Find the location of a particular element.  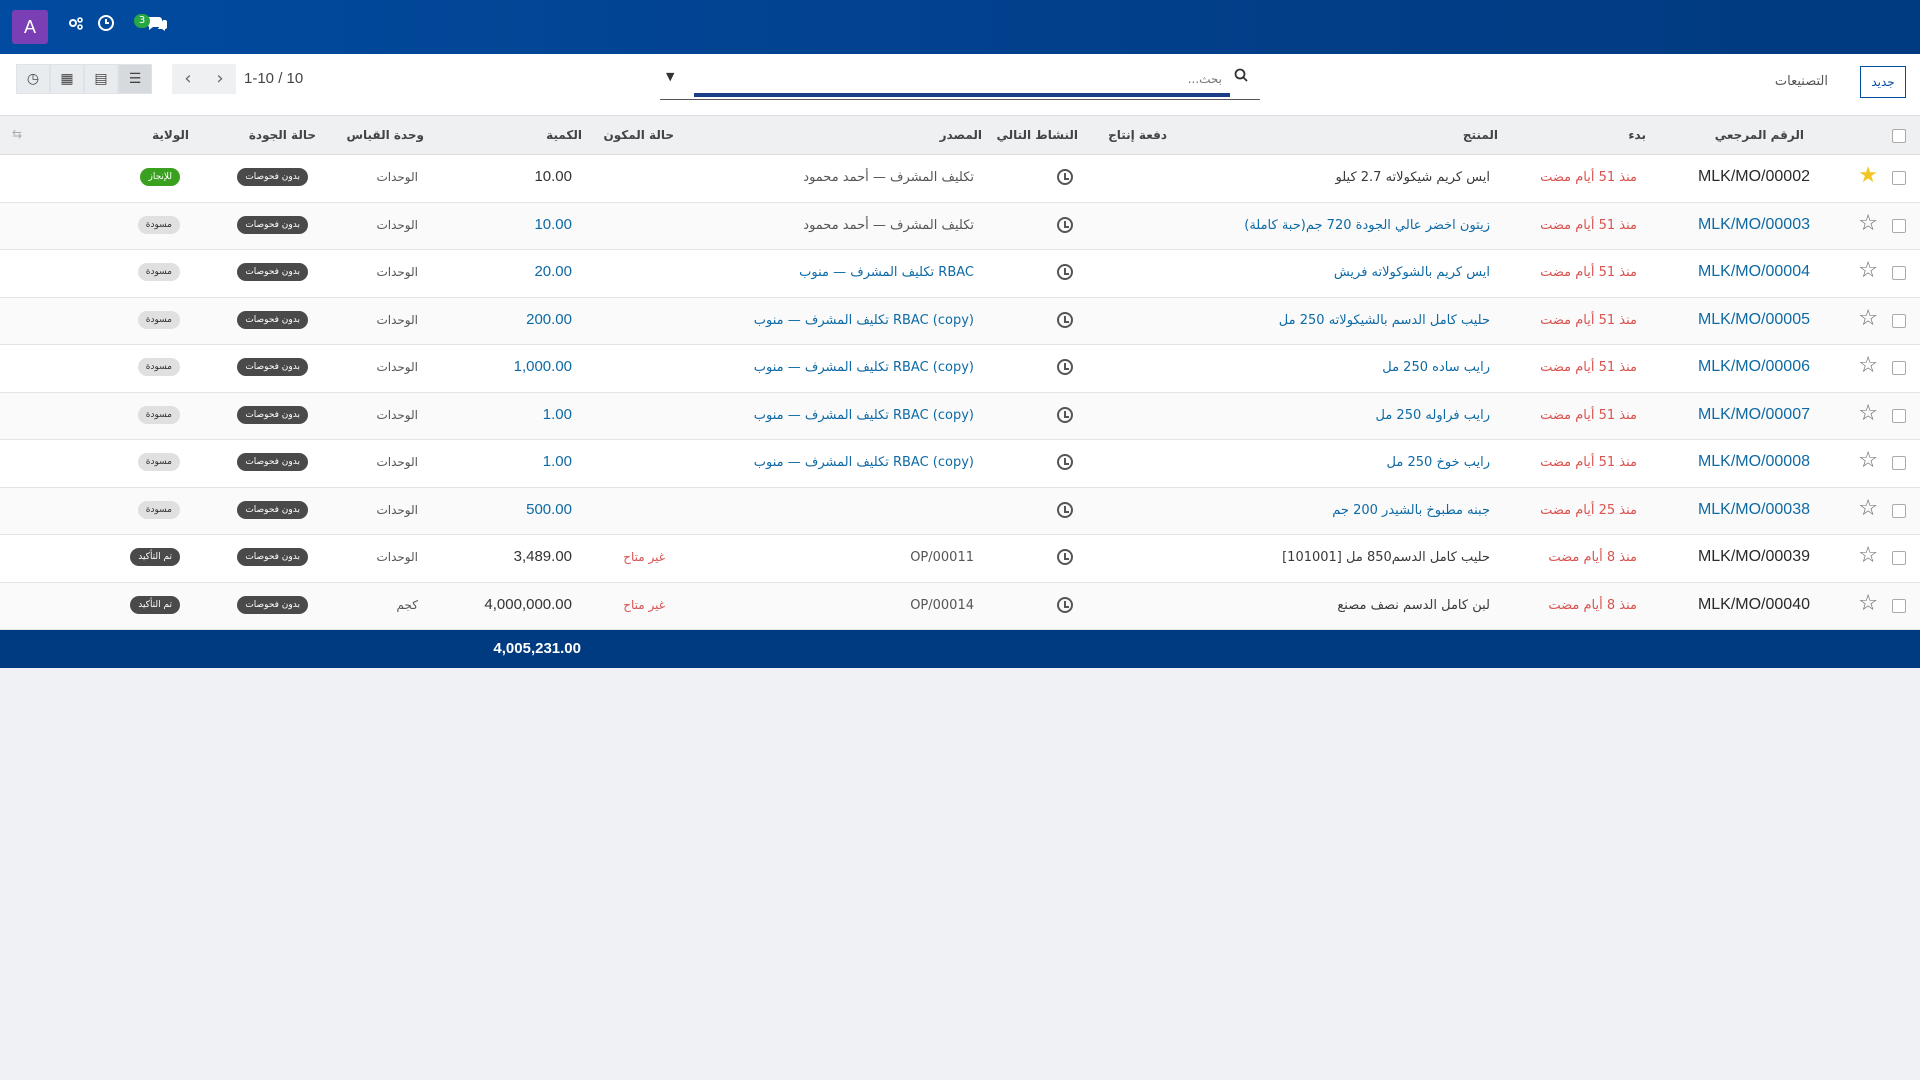

activity-view-button: ◷ is located at coordinates (33, 79).